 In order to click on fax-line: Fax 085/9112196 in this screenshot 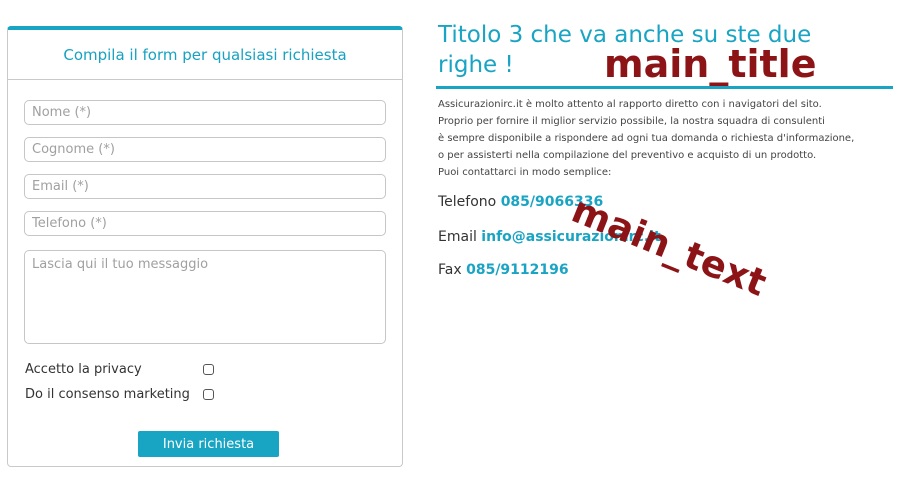, I will do `click(503, 270)`.